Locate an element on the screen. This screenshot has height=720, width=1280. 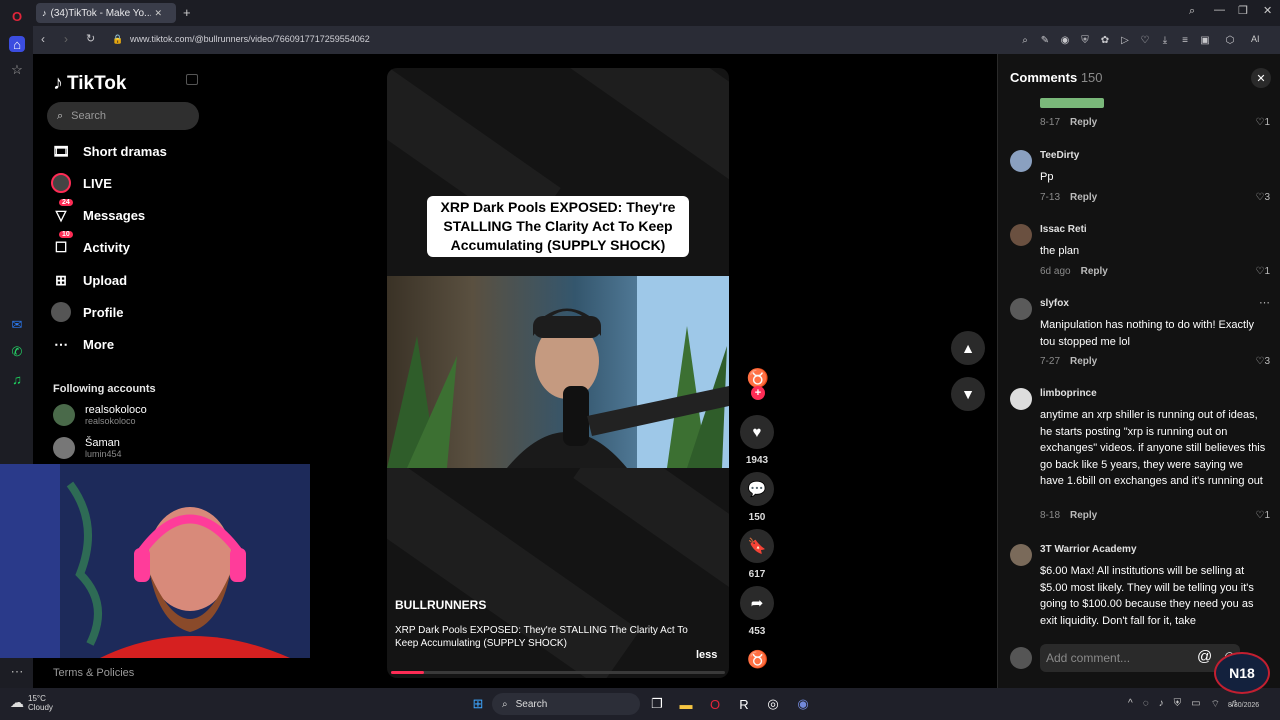
display-icon: ▭ is located at coordinates (1195, 704).